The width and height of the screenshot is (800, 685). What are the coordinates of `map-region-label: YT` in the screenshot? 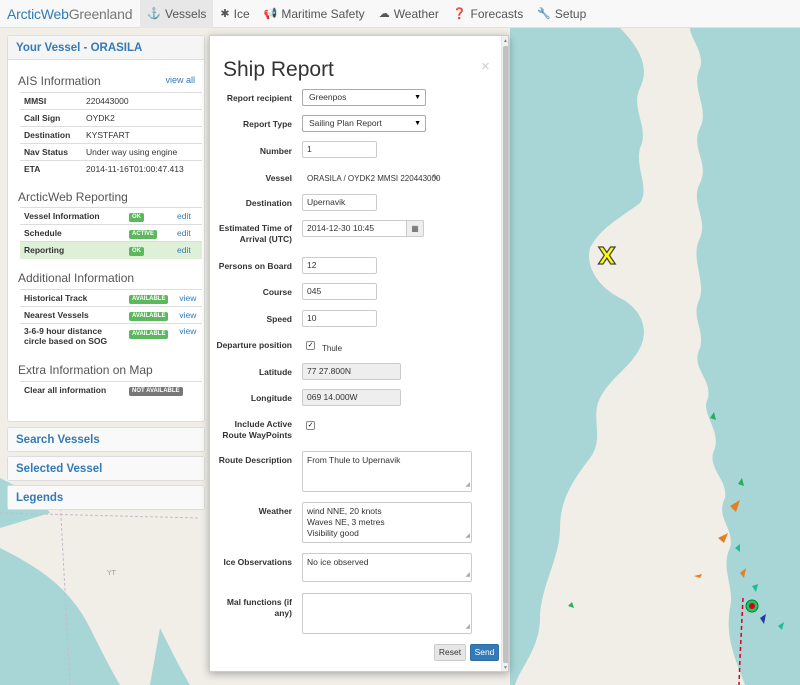 It's located at (111, 573).